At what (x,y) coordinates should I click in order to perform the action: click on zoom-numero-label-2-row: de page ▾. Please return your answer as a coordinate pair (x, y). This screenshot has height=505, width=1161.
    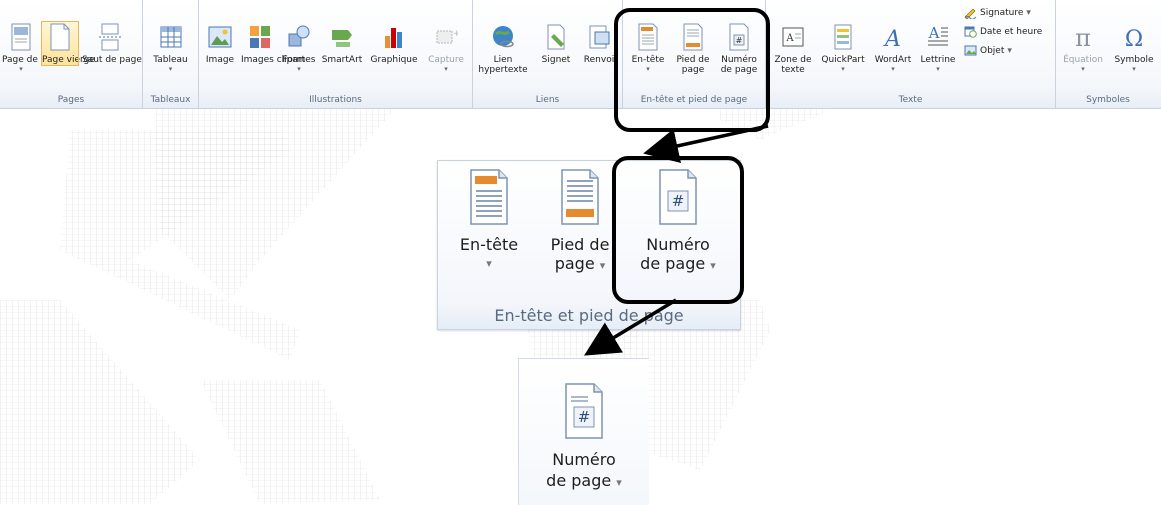
    Looking at the image, I should click on (678, 264).